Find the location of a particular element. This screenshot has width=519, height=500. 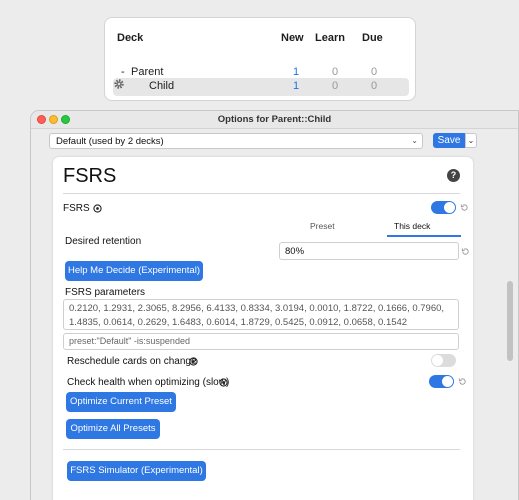

section-title: FSRS is located at coordinates (90, 176).